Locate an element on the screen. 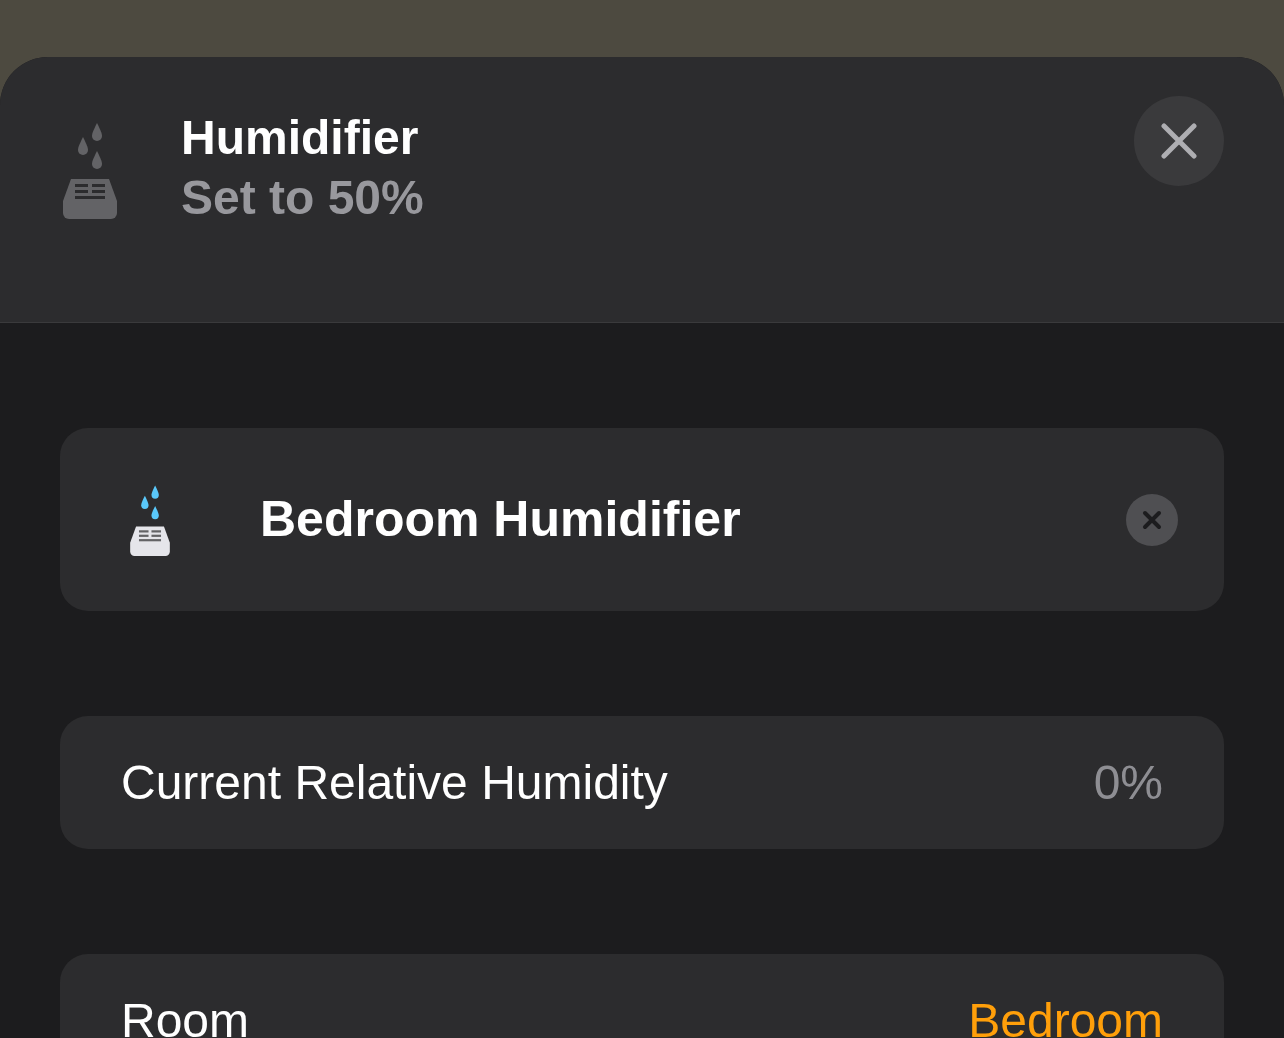  settings-row: Current Relative Humidity 0% is located at coordinates (642, 782).